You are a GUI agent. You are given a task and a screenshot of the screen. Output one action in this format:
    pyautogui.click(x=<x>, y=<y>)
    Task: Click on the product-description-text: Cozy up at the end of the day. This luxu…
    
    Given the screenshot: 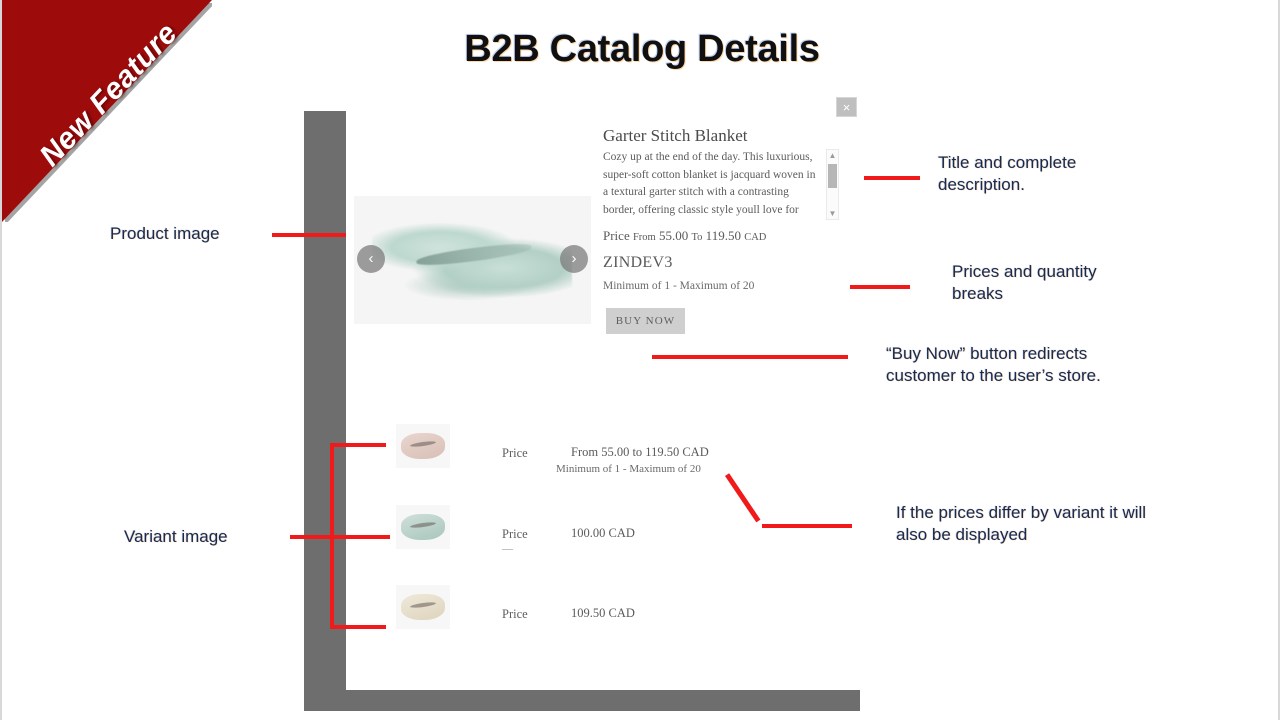 What is the action you would take?
    pyautogui.click(x=709, y=183)
    